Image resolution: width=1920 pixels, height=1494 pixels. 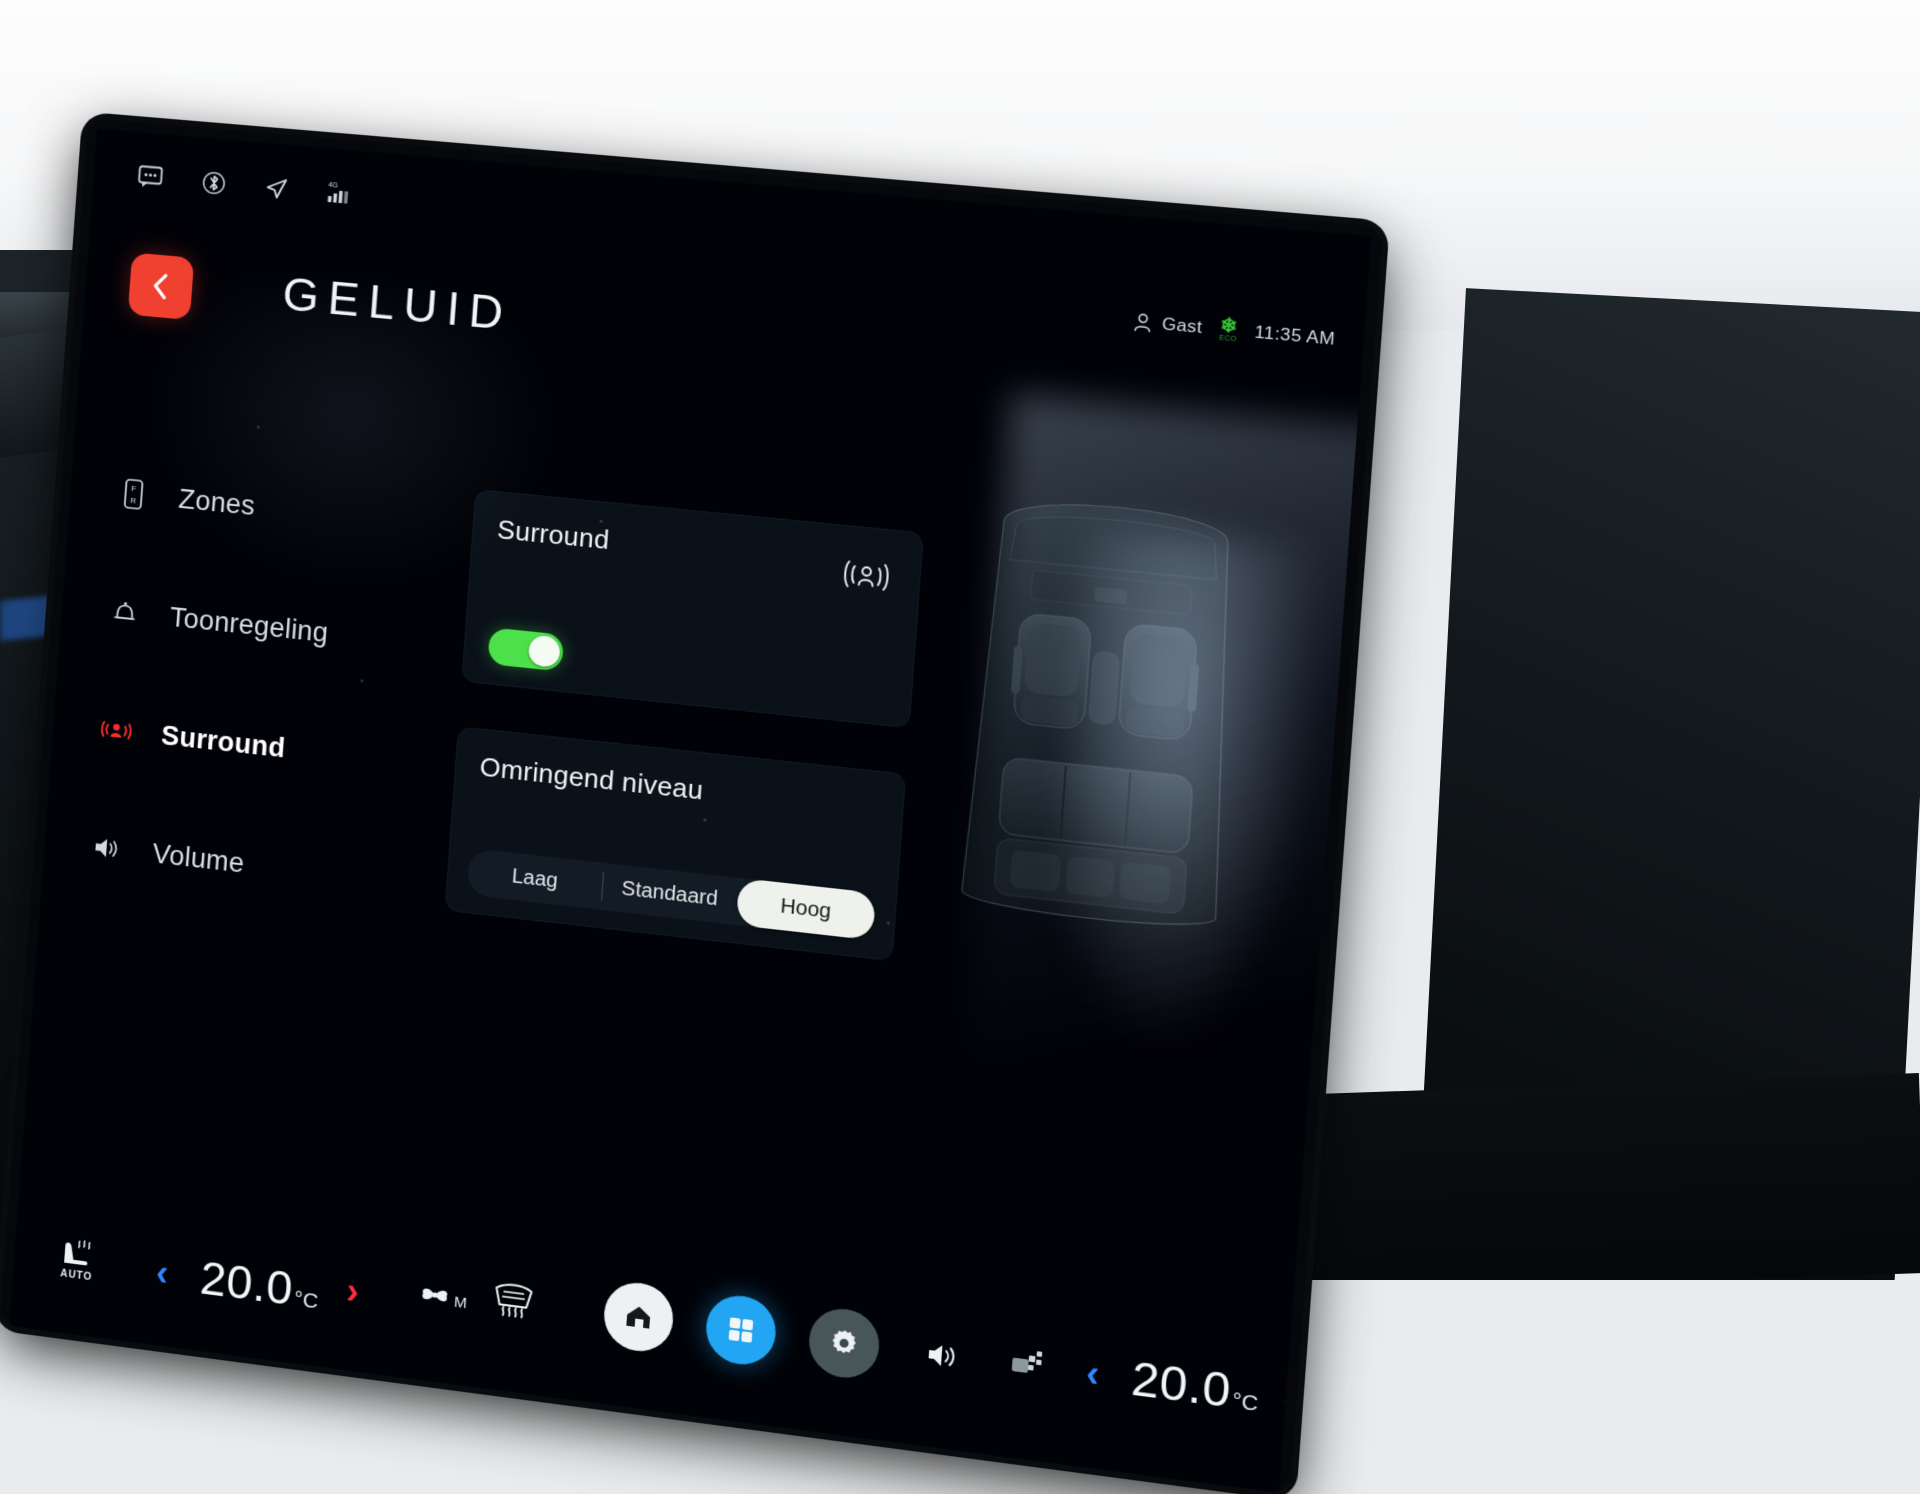 What do you see at coordinates (866, 578) in the screenshot?
I see `surround-person-icon` at bounding box center [866, 578].